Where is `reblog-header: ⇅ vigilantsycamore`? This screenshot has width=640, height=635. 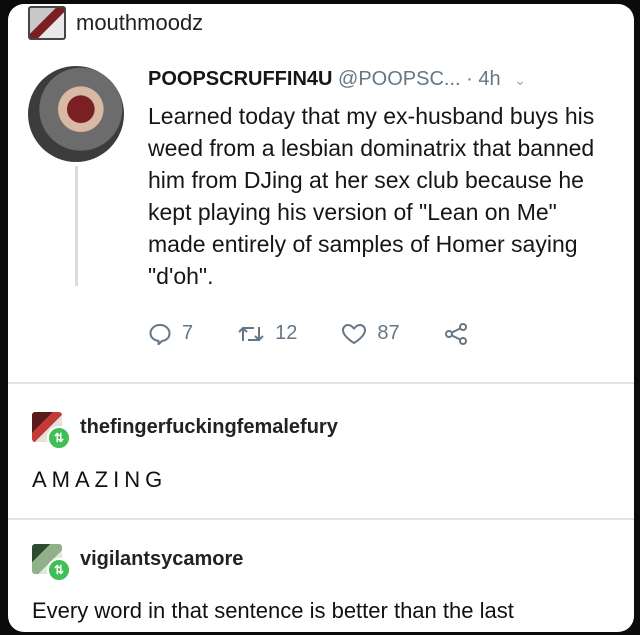
reblog-header: ⇅ vigilantsycamore is located at coordinates (137, 563).